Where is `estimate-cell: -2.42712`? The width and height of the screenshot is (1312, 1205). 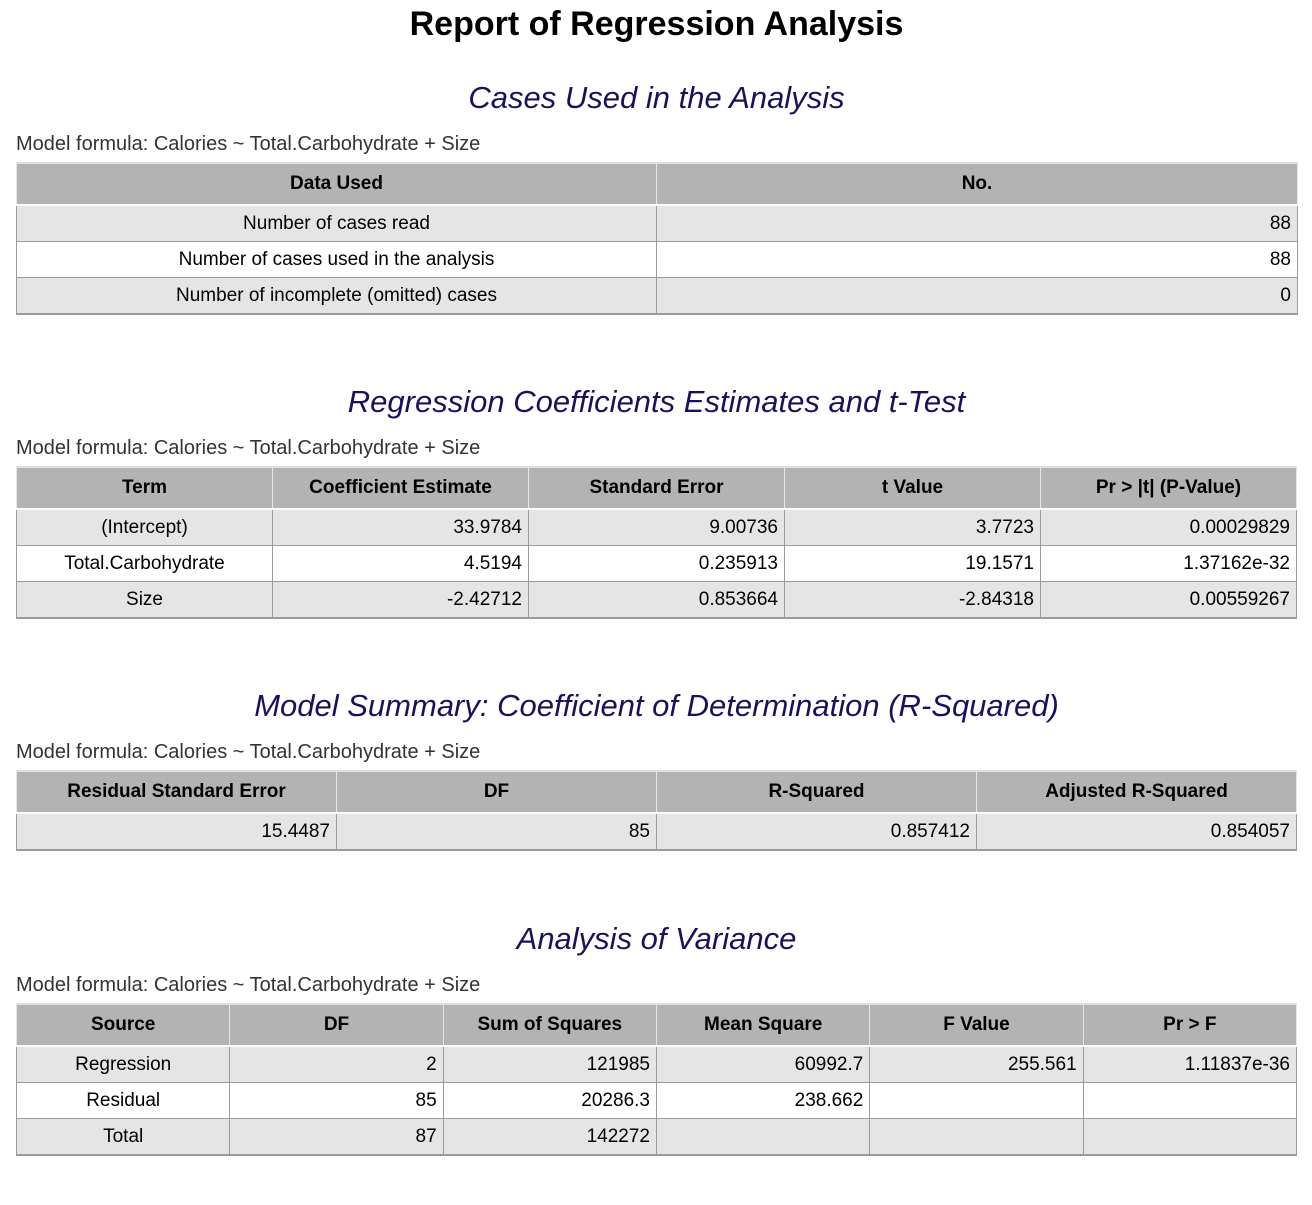
estimate-cell: -2.42712 is located at coordinates (400, 600).